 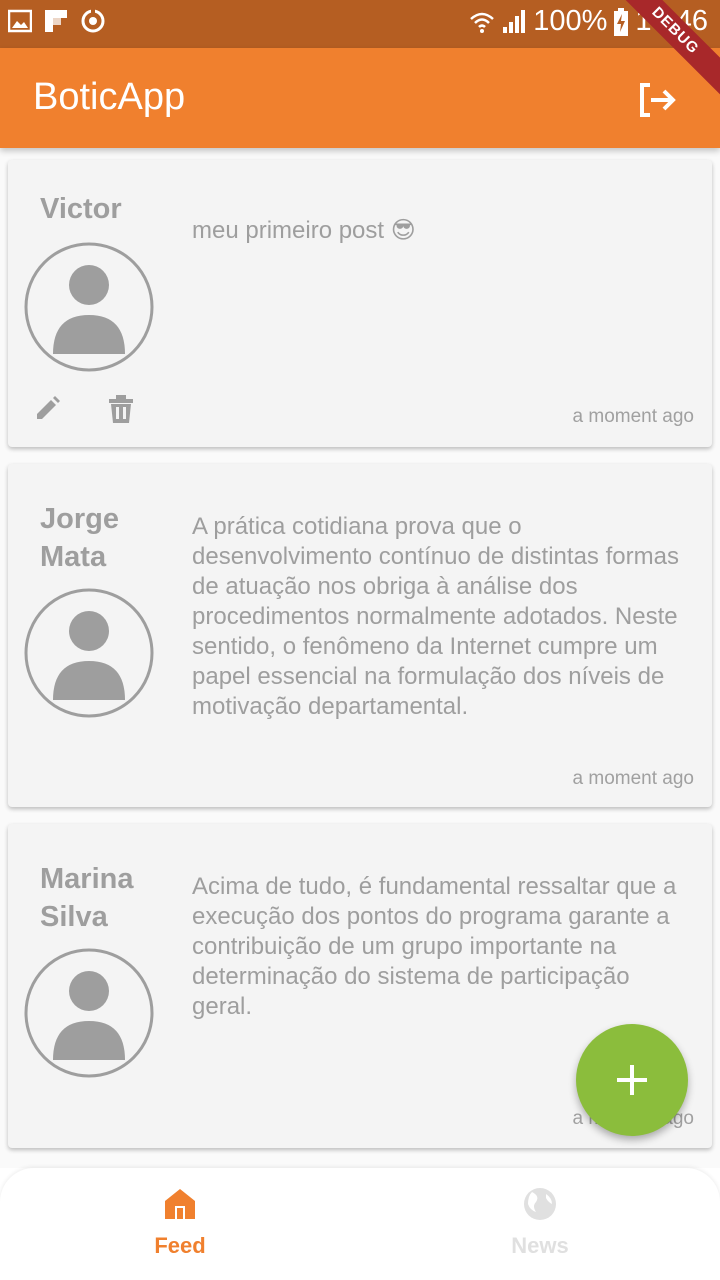 I want to click on delete-icon, so click(x=121, y=409).